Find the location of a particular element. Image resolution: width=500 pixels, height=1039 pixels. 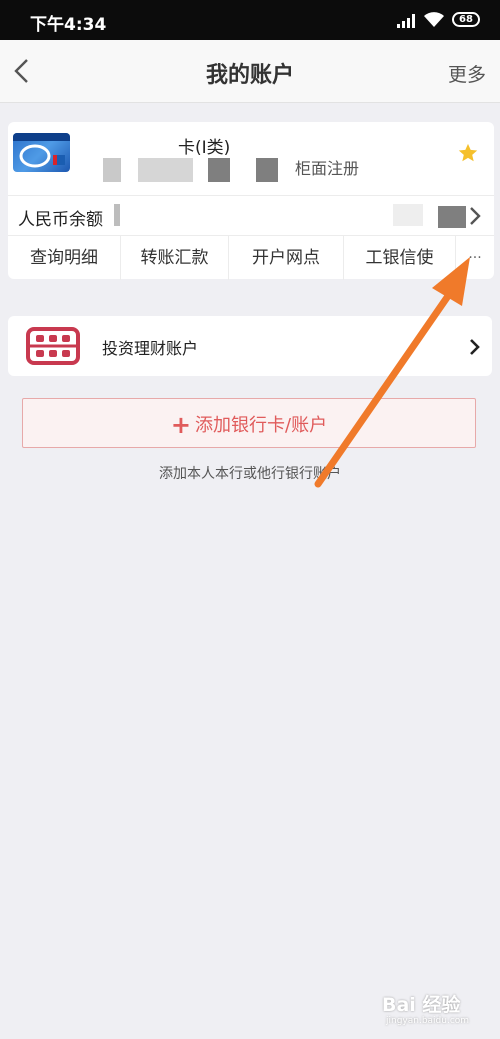

watermark-text: Bai 经验 is located at coordinates (421, 1005).